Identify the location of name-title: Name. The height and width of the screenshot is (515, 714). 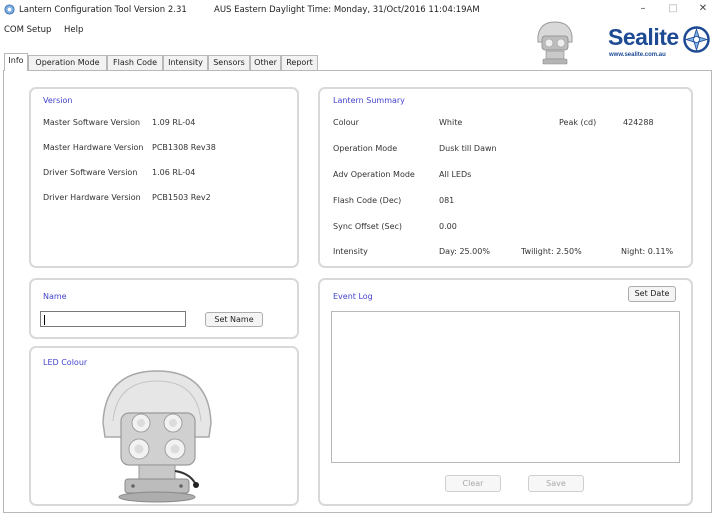
(55, 296).